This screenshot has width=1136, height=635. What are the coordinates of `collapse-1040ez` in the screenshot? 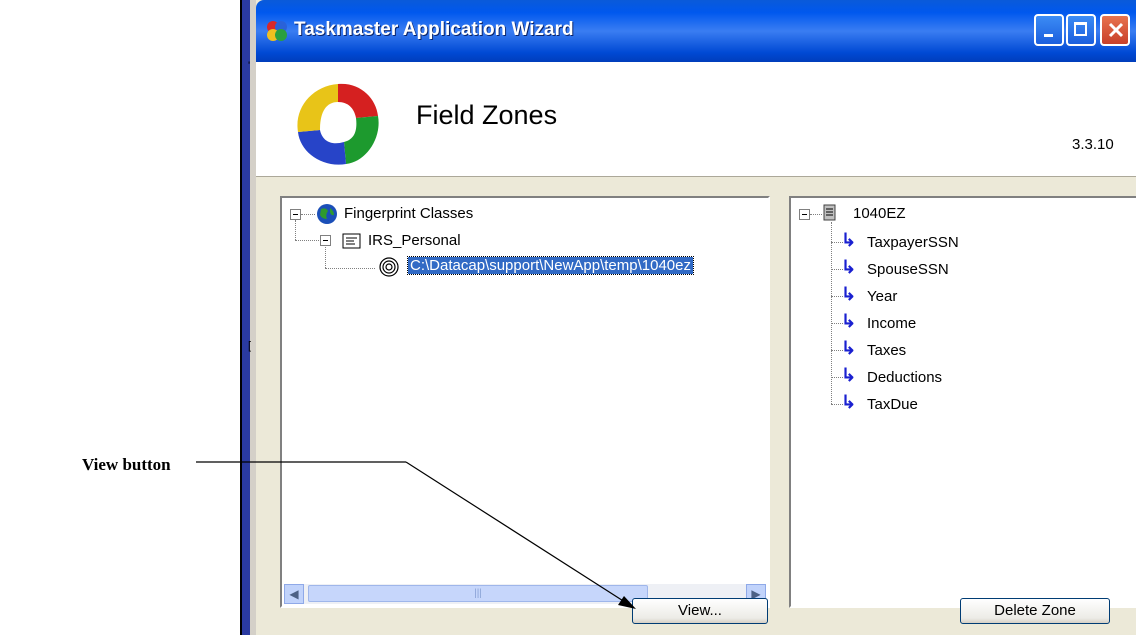 It's located at (804, 214).